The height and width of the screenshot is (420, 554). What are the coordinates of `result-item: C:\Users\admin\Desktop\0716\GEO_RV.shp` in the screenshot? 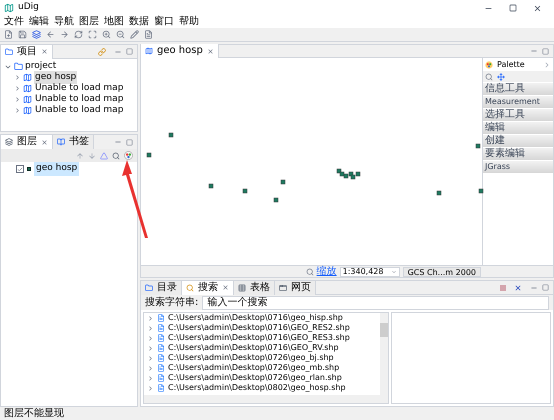 It's located at (253, 348).